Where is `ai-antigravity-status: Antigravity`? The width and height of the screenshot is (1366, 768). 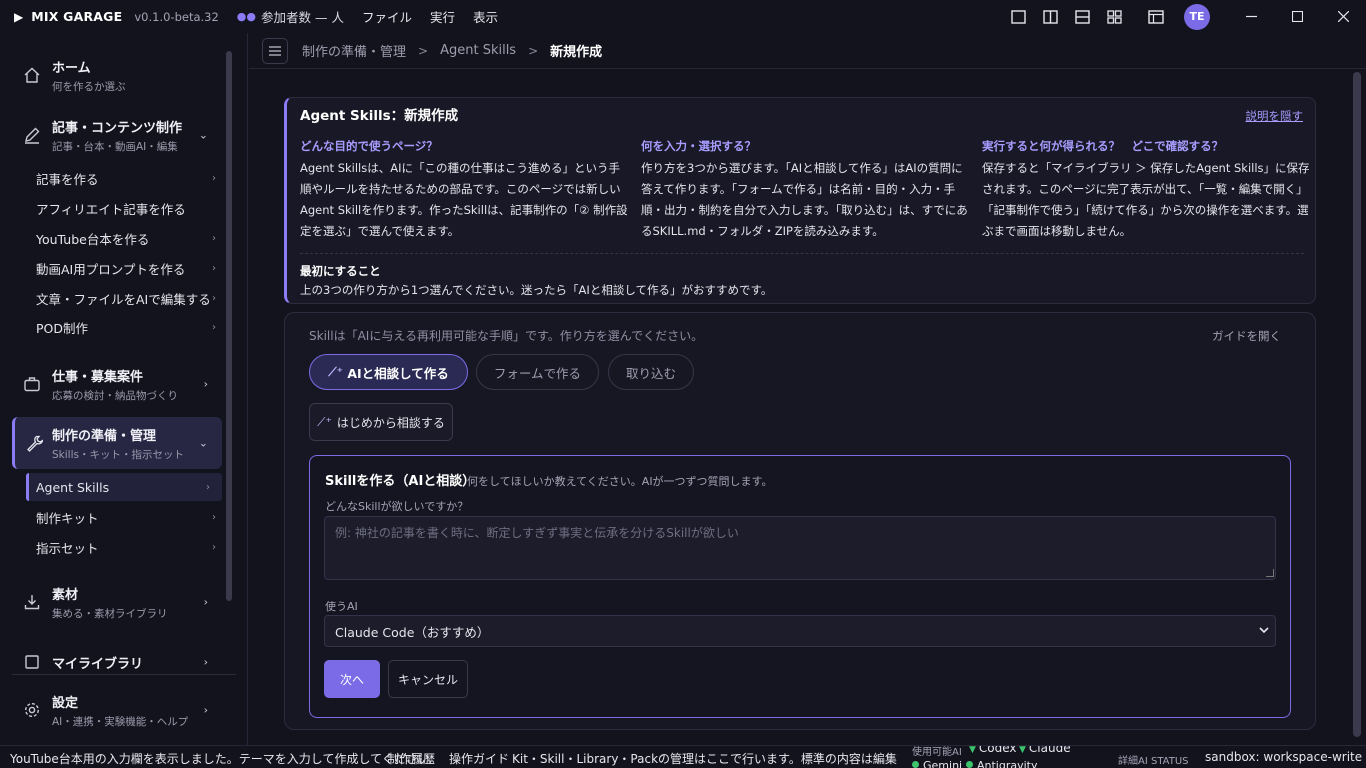 ai-antigravity-status: Antigravity is located at coordinates (1002, 763).